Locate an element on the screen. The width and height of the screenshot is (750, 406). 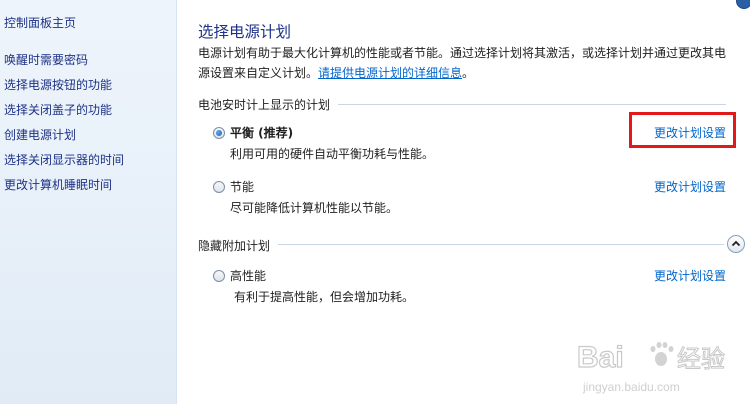
radio-selected-dot is located at coordinates (219, 133).